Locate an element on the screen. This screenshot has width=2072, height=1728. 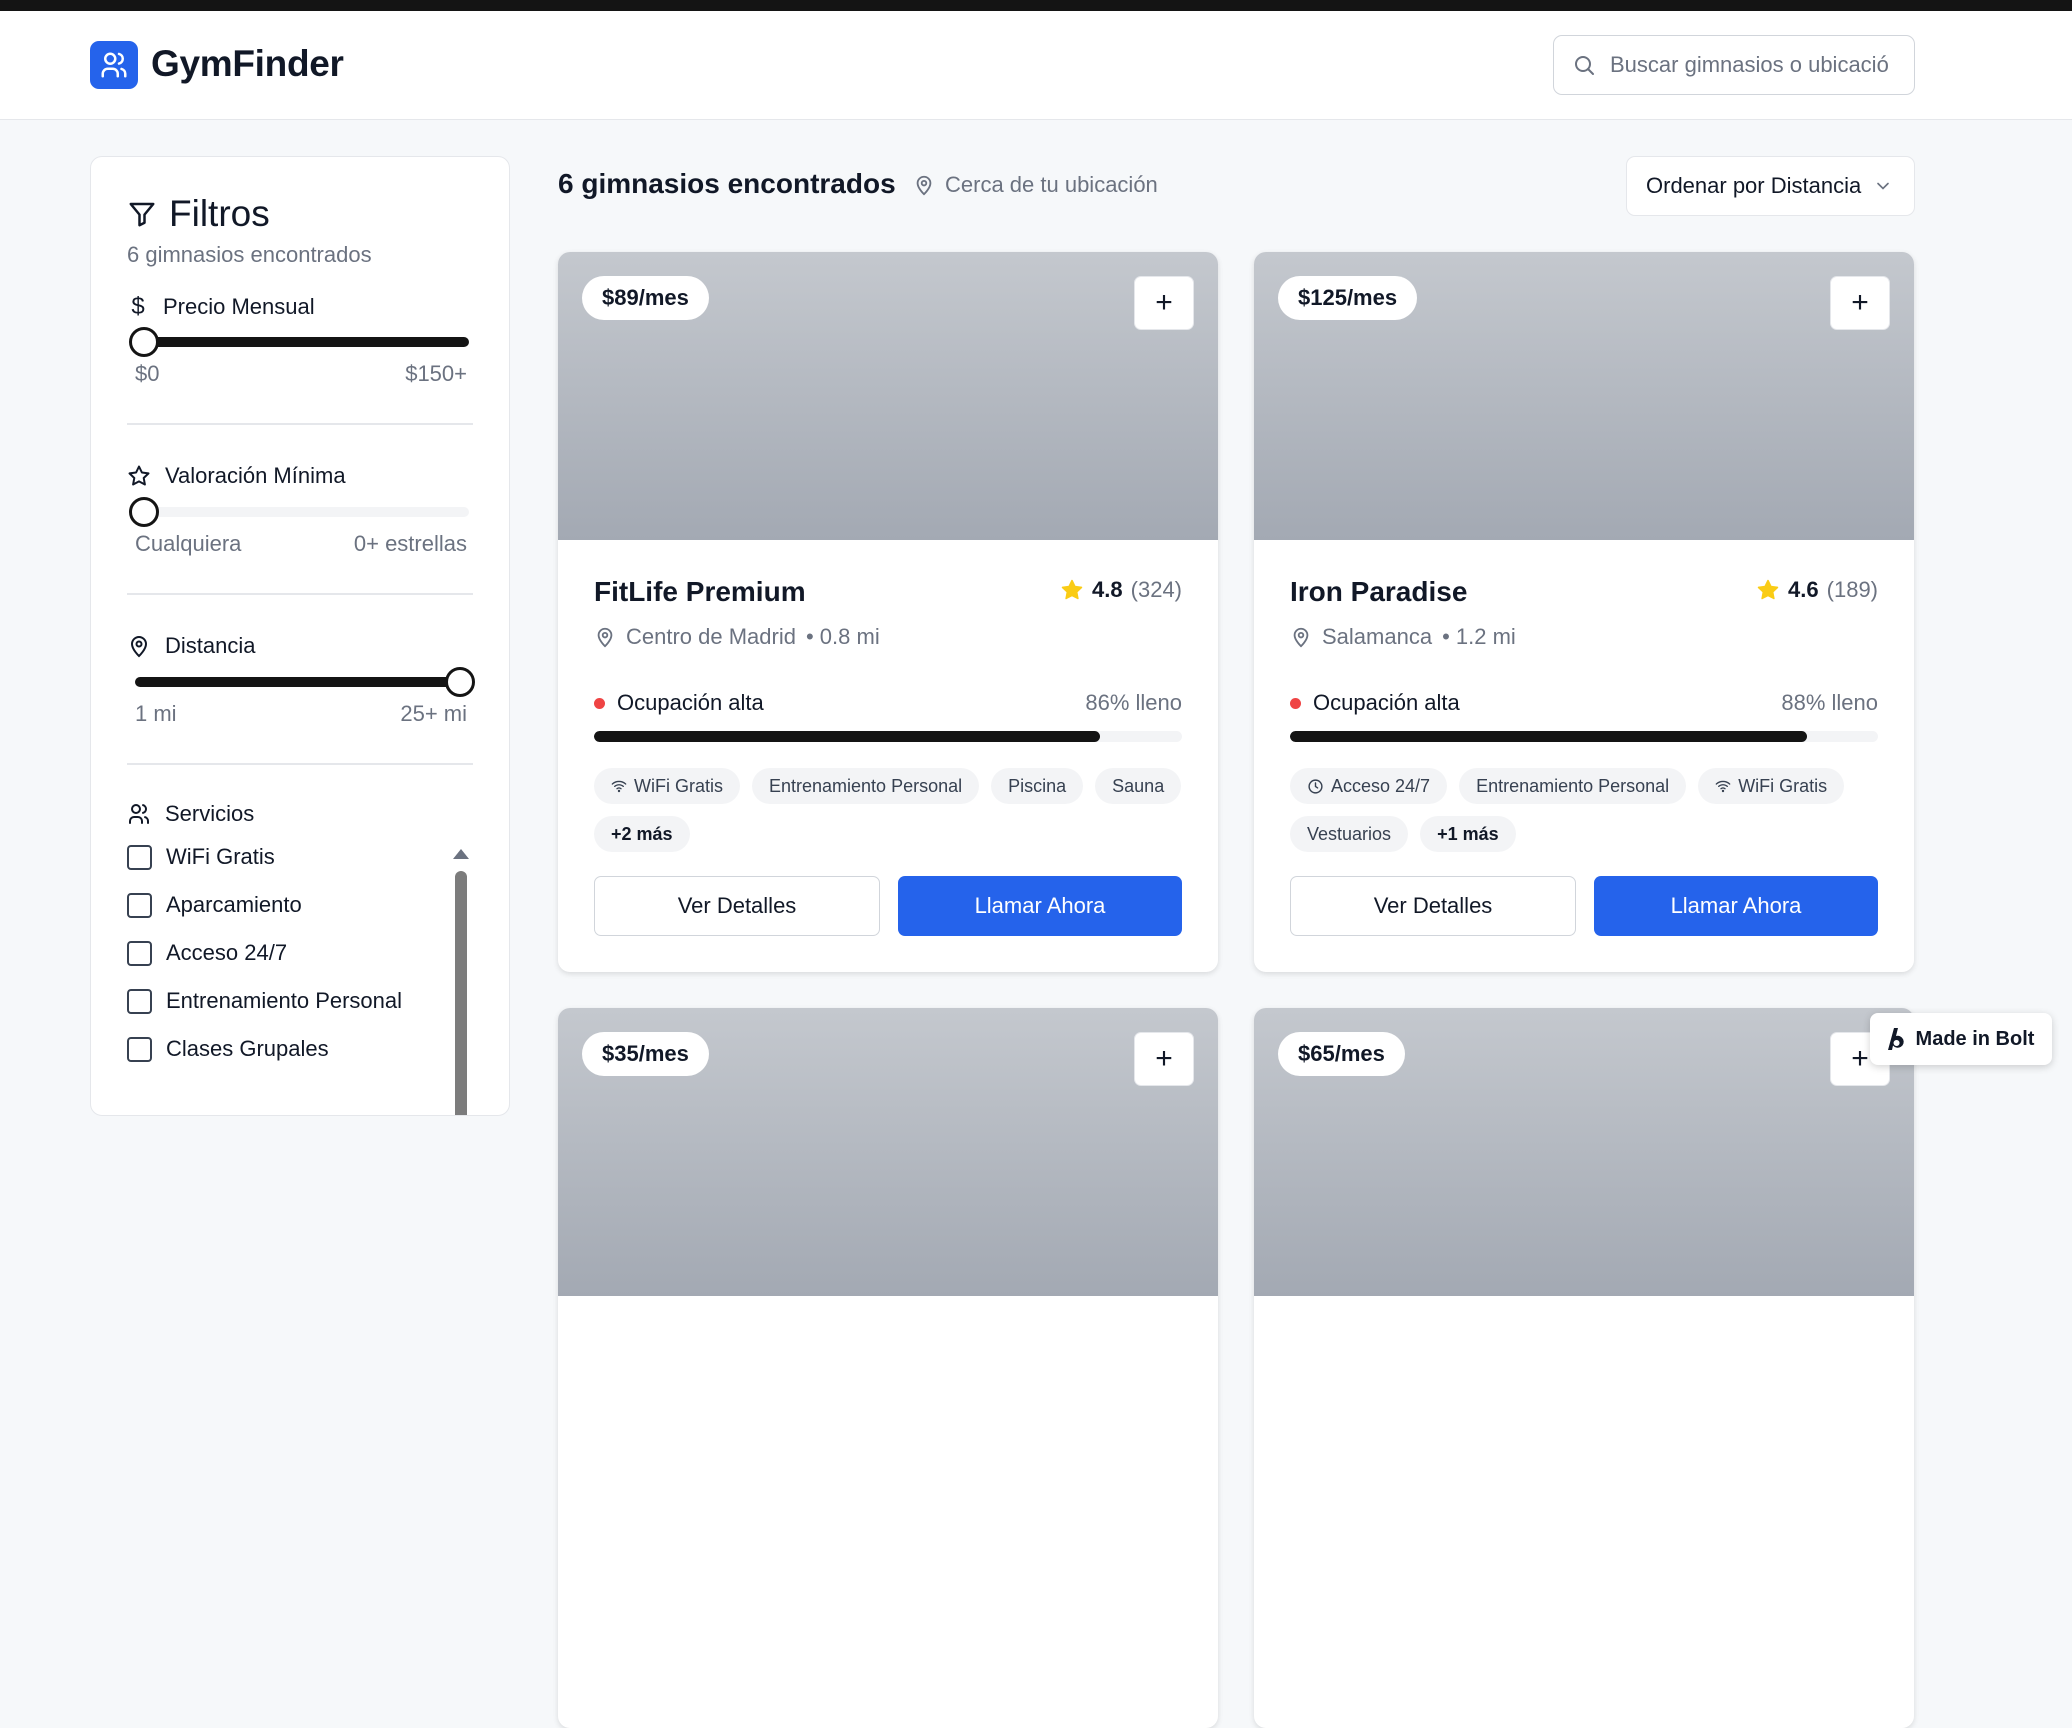
sort-select: Ordenar por Distancia is located at coordinates (1770, 186).